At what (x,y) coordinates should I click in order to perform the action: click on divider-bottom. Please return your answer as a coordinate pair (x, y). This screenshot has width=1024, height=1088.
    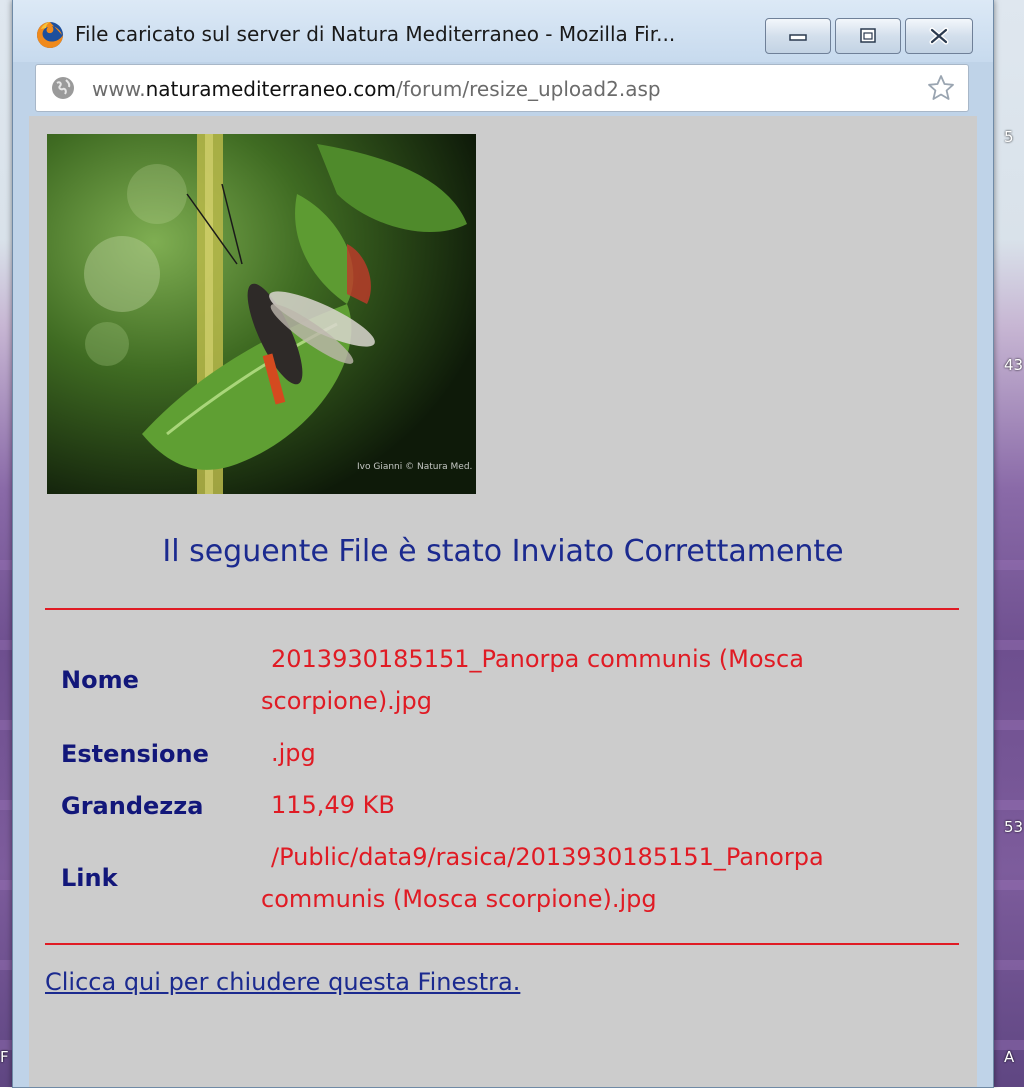
    Looking at the image, I should click on (502, 944).